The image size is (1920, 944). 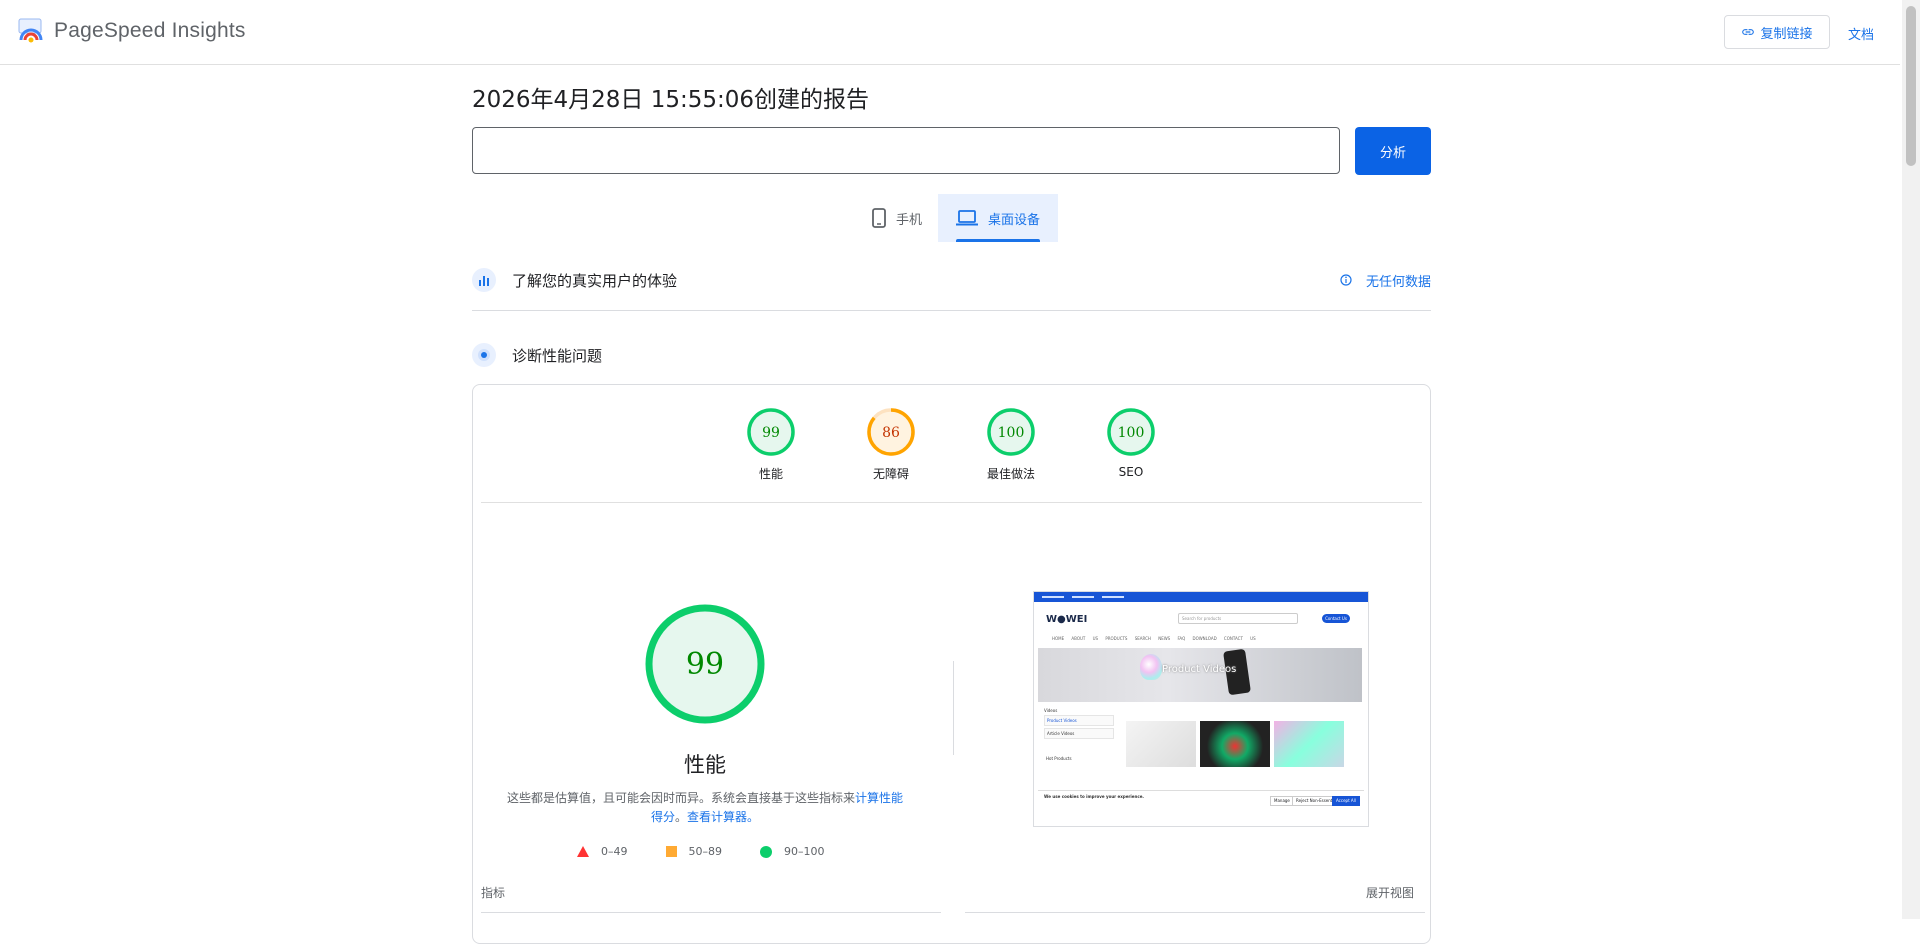 What do you see at coordinates (583, 851) in the screenshot?
I see `triangle-icon` at bounding box center [583, 851].